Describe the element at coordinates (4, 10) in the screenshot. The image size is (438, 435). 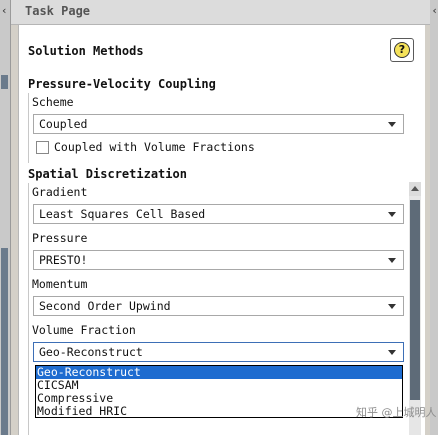
I see `collapse-left-icon: ‹` at that location.